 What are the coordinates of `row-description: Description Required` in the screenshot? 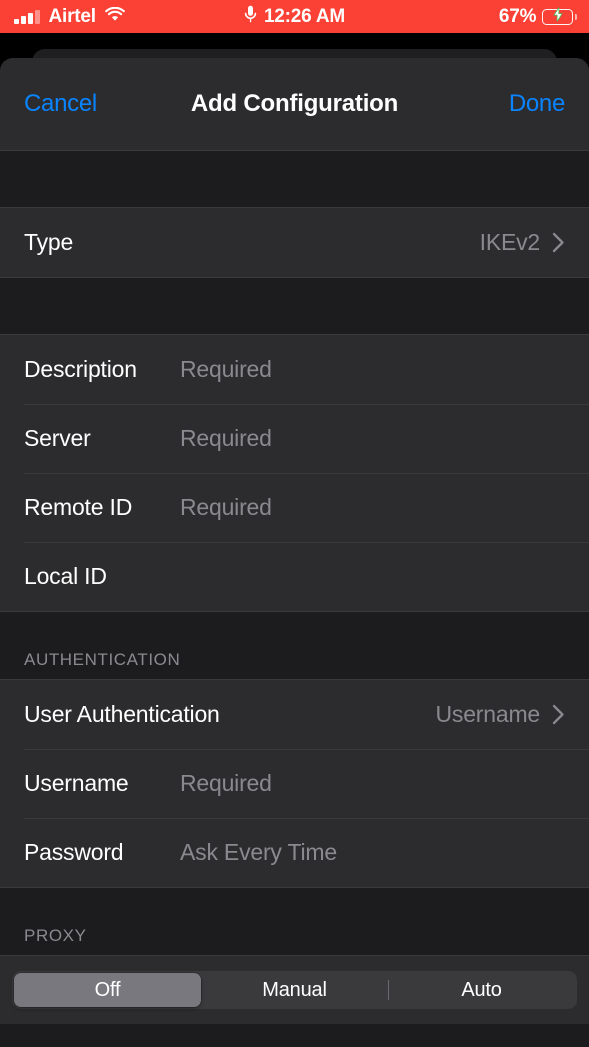 It's located at (294, 369).